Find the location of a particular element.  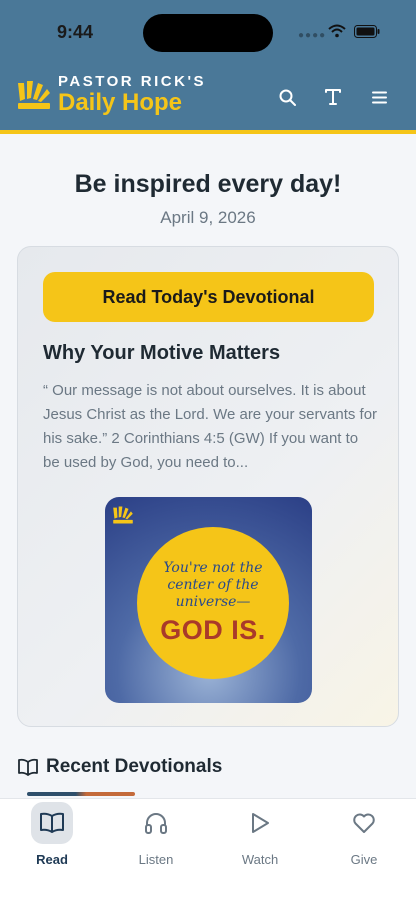

text-size-button is located at coordinates (333, 97).